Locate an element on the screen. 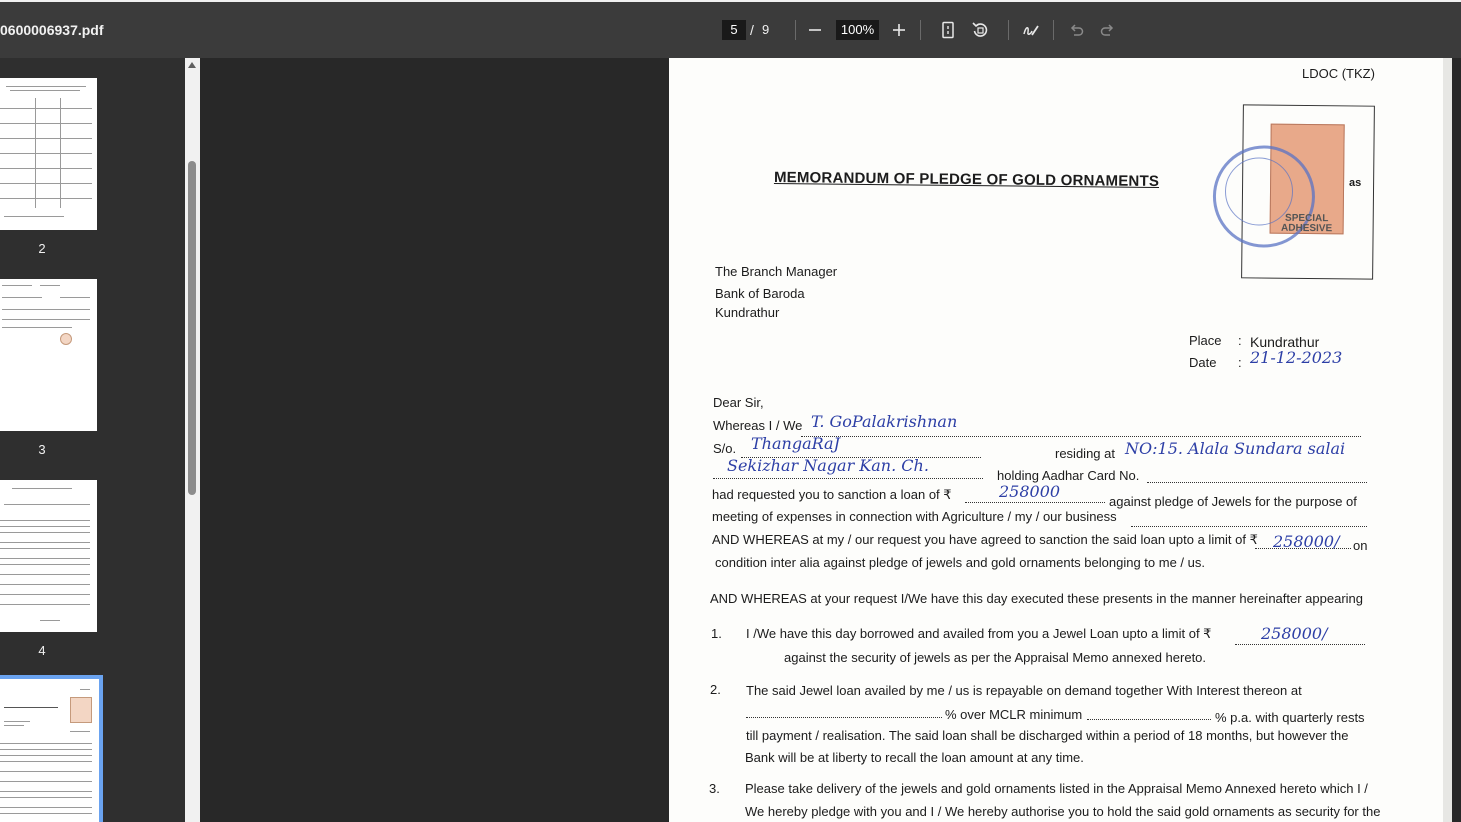 The height and width of the screenshot is (822, 1461). rotate-button is located at coordinates (980, 30).